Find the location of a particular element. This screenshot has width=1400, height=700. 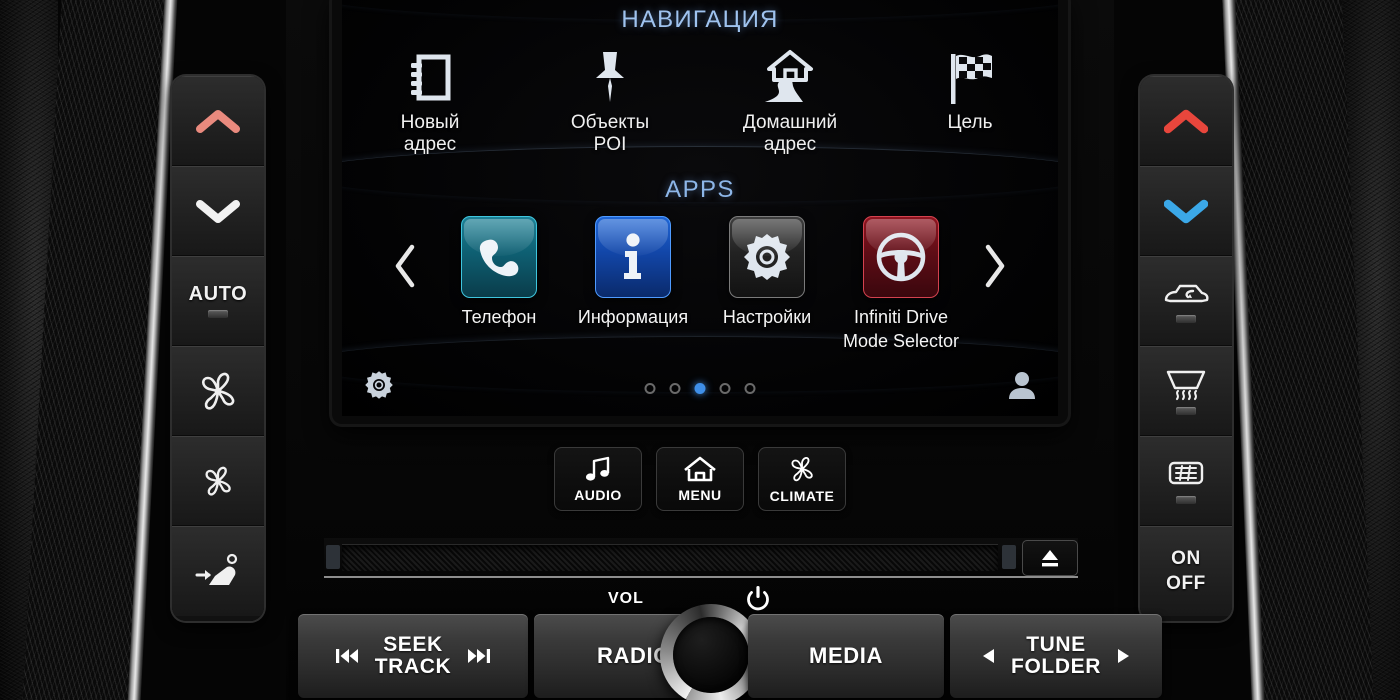

climate-button: CLIMATE is located at coordinates (802, 479).